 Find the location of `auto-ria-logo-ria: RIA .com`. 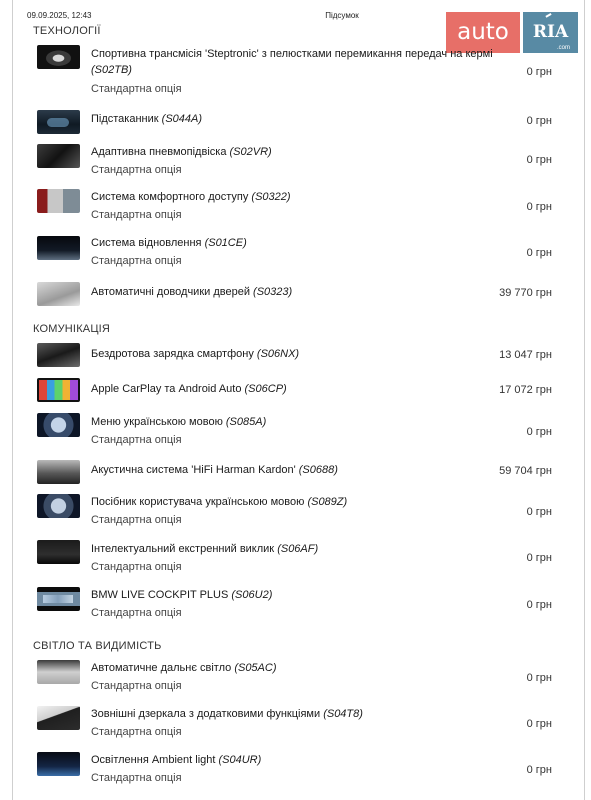

auto-ria-logo-ria: RIA .com is located at coordinates (550, 32).